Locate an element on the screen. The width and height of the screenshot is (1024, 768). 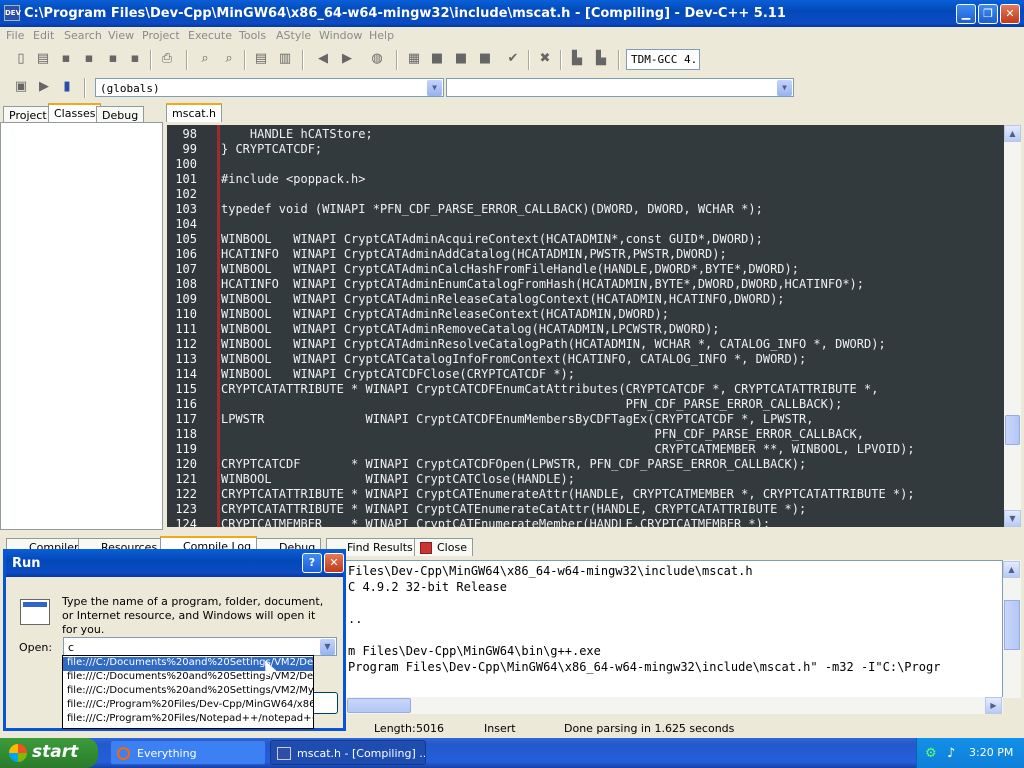
insert-icon: ▶ is located at coordinates (44, 87).